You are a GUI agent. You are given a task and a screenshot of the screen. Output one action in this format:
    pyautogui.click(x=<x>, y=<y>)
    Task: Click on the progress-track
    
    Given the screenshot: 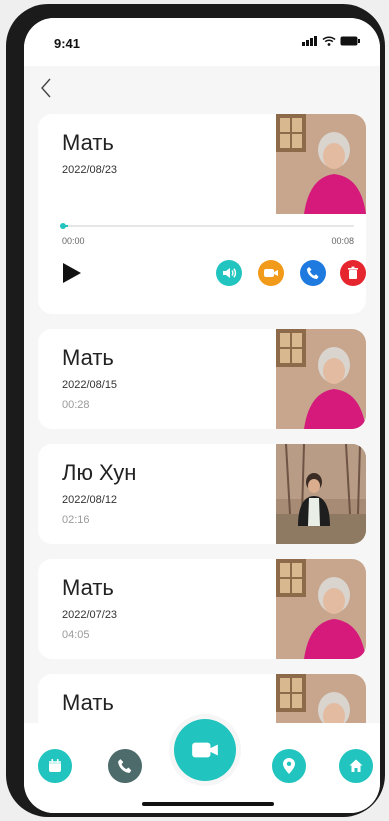 What is the action you would take?
    pyautogui.click(x=207, y=226)
    